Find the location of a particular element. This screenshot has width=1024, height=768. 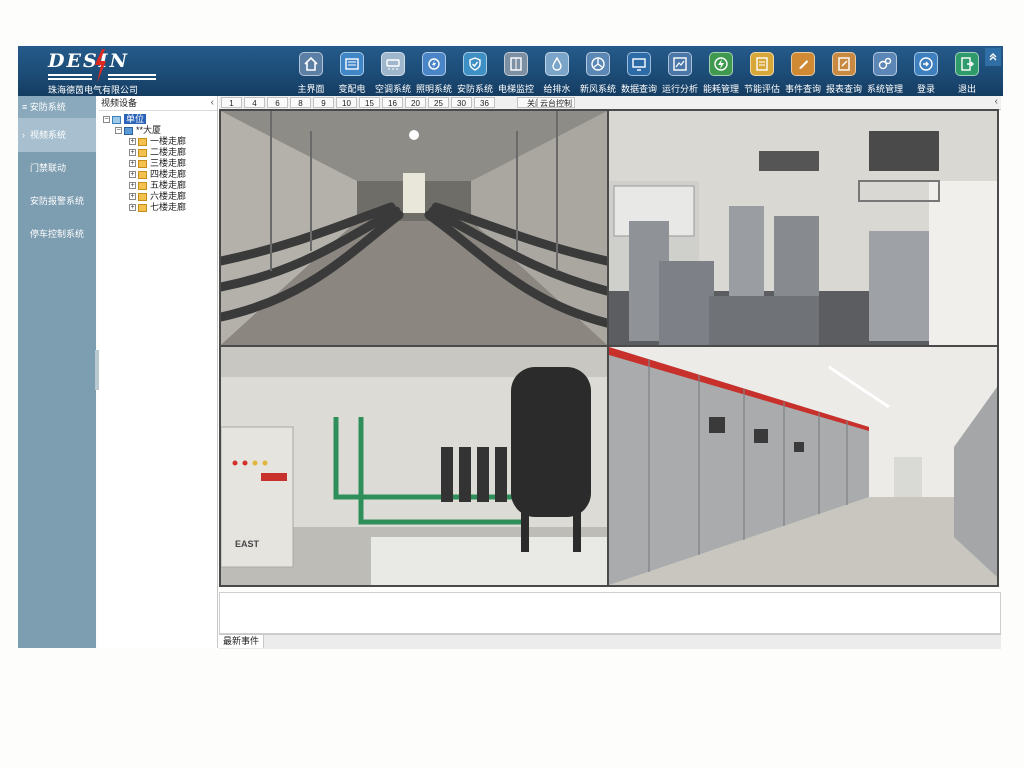

nav-elevator: 电梯监控 is located at coordinates (516, 72).